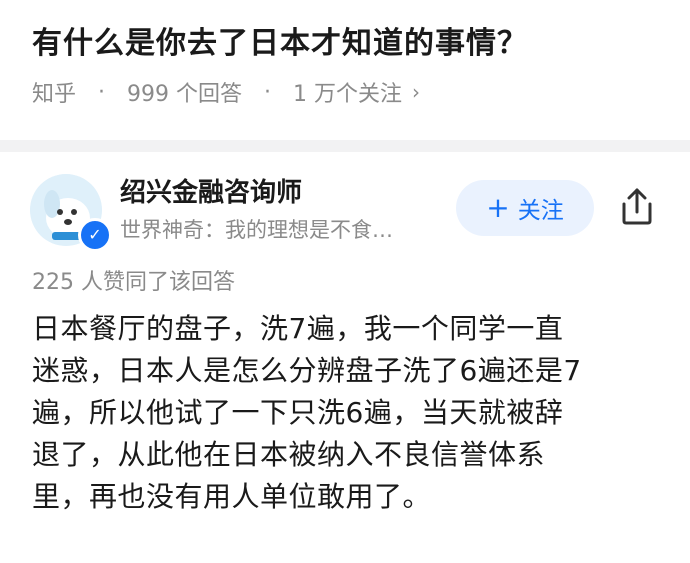 This screenshot has height=563, width=690. Describe the element at coordinates (289, 454) in the screenshot. I see `answer-line: 退了，从此他在日本被纳入不良信誉体系` at that location.